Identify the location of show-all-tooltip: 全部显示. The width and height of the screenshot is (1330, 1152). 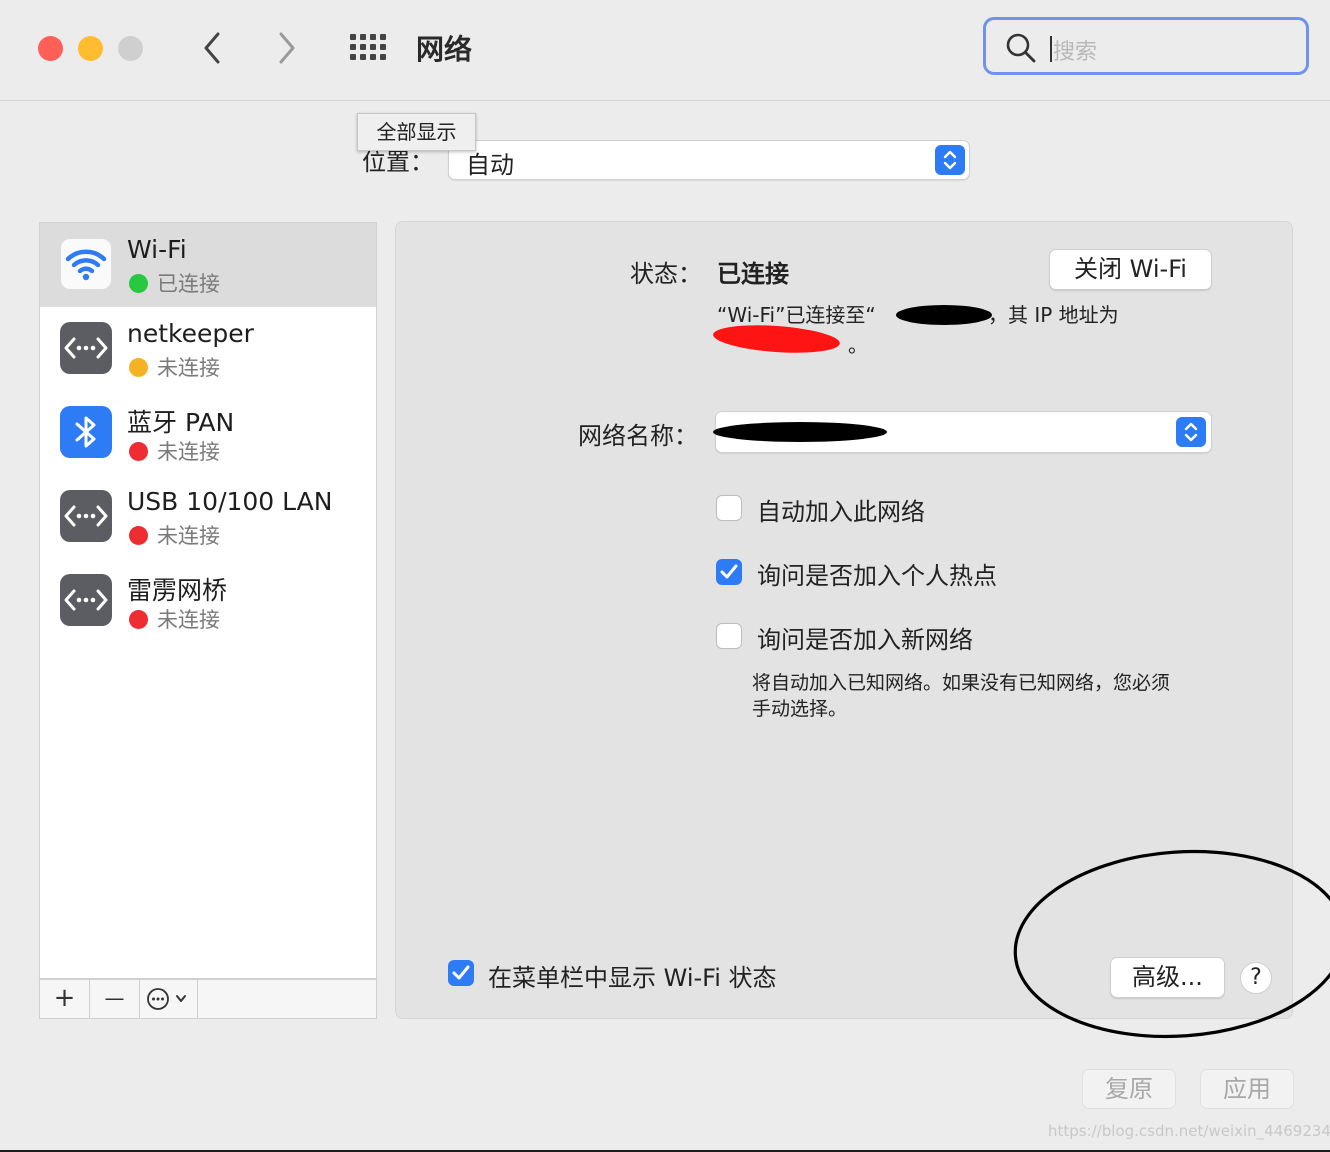
(416, 132).